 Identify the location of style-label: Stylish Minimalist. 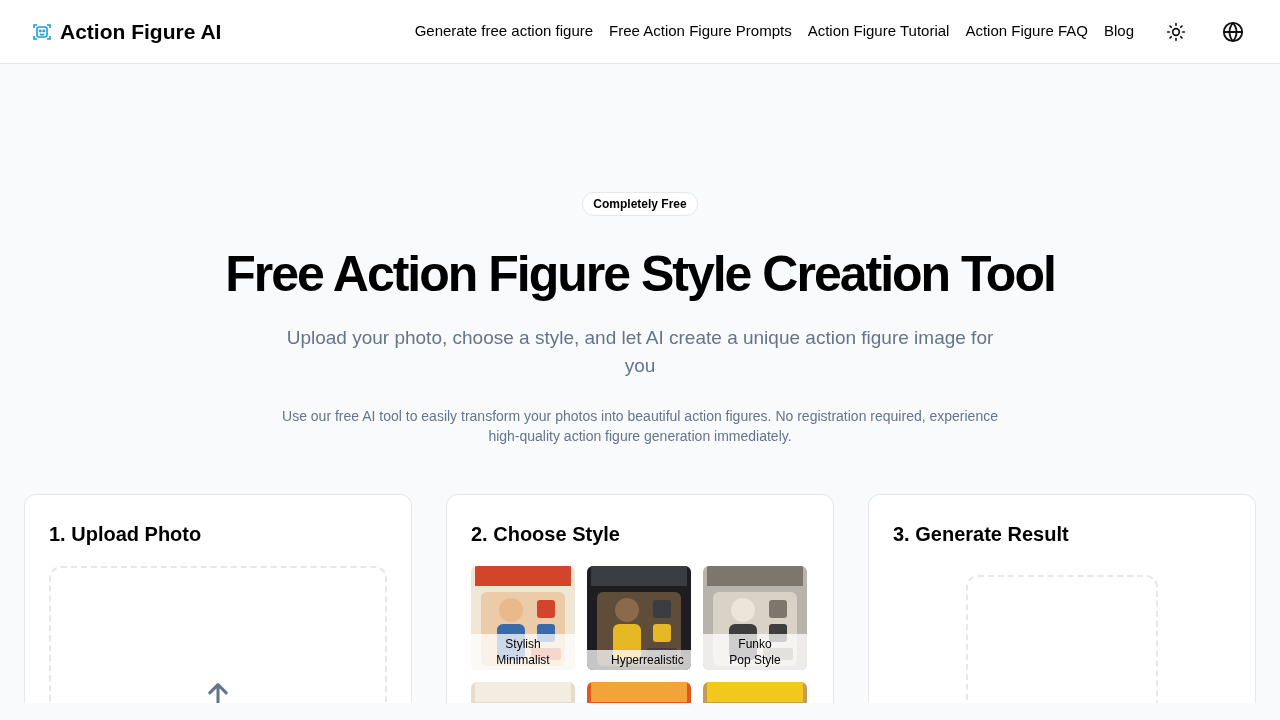
(523, 652).